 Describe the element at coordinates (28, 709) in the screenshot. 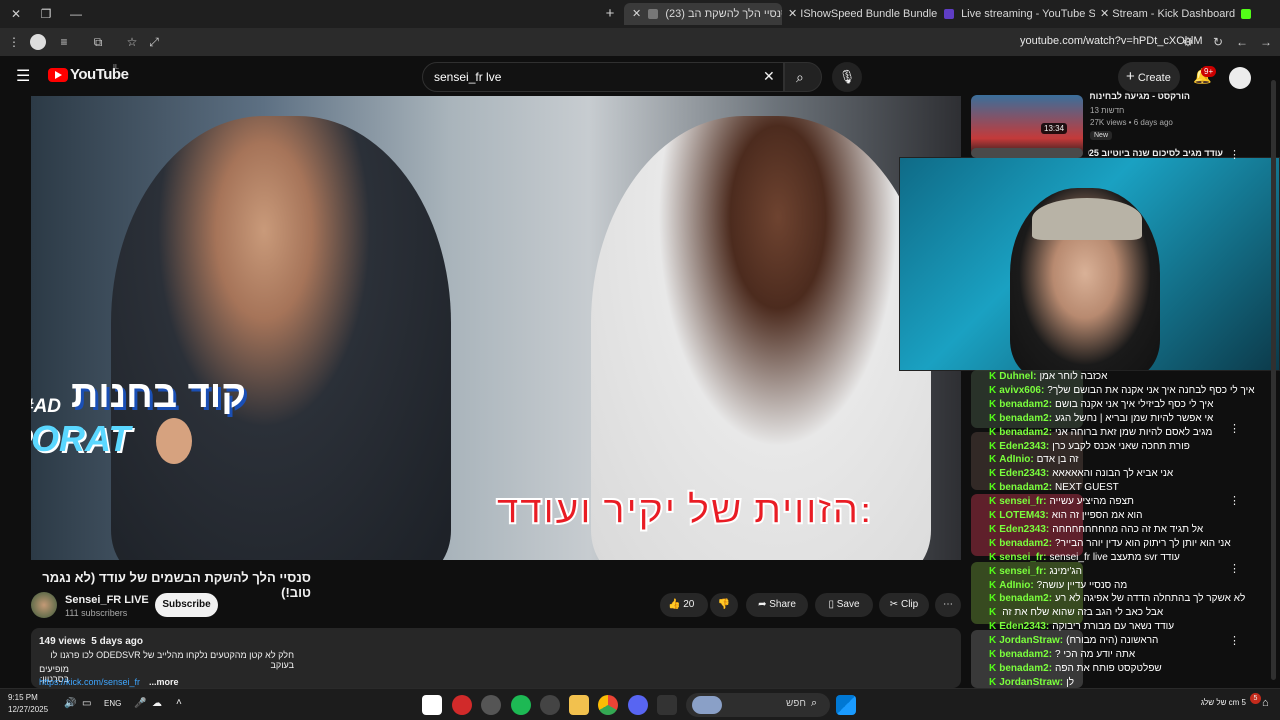

I see `clock-date: 12/27/2025` at that location.